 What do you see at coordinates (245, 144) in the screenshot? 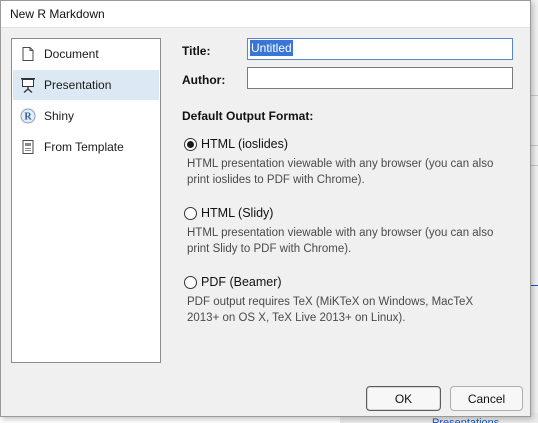
I see `option-label: HTML (ioslides)` at bounding box center [245, 144].